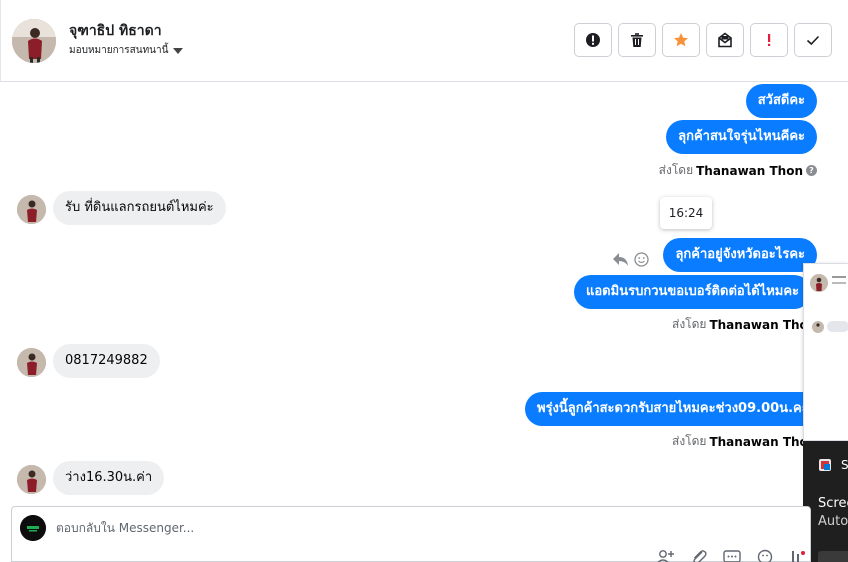  I want to click on outgoing-message: แอดมินรบกวนขอเบอร์ติดต่อได้ไหมคะ, so click(693, 292).